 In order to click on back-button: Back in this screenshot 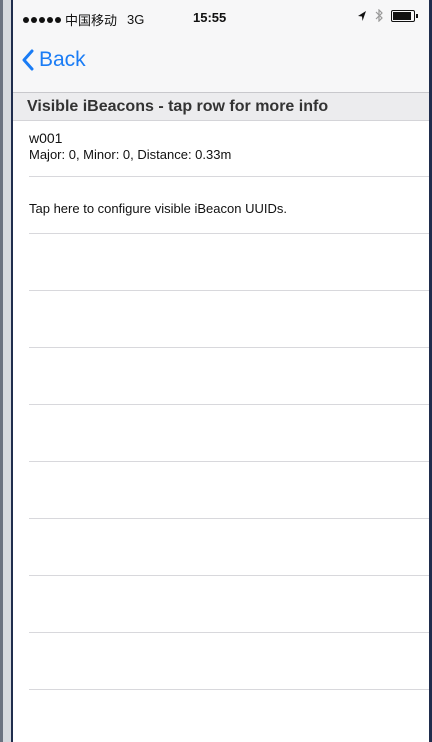, I will do `click(53, 60)`.